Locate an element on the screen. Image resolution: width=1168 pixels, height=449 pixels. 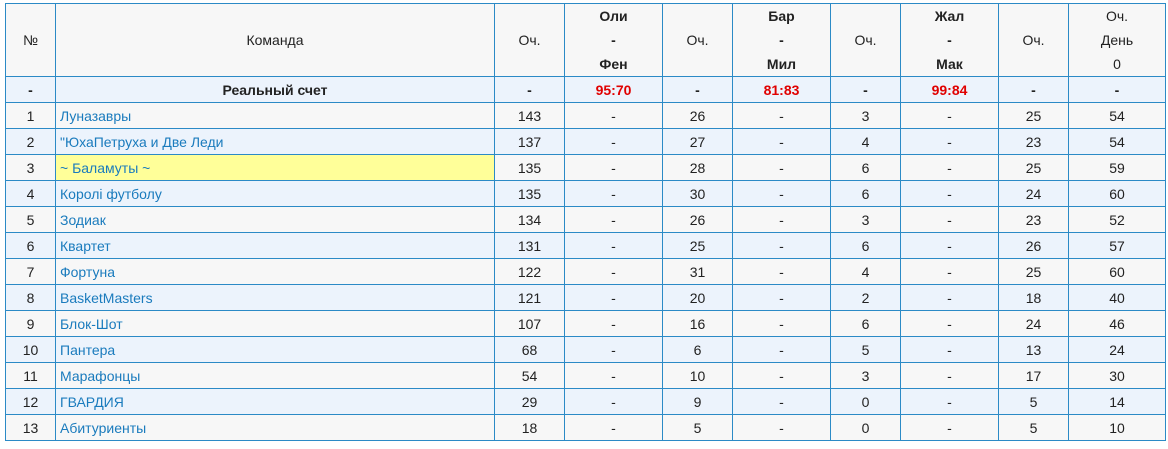
day-points-cell: 24 is located at coordinates (1117, 349).